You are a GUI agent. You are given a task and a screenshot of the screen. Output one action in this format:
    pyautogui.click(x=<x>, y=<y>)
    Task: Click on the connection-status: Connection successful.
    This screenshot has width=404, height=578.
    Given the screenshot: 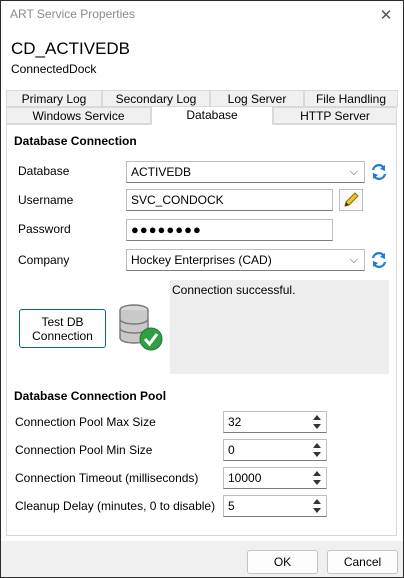 What is the action you would take?
    pyautogui.click(x=234, y=290)
    